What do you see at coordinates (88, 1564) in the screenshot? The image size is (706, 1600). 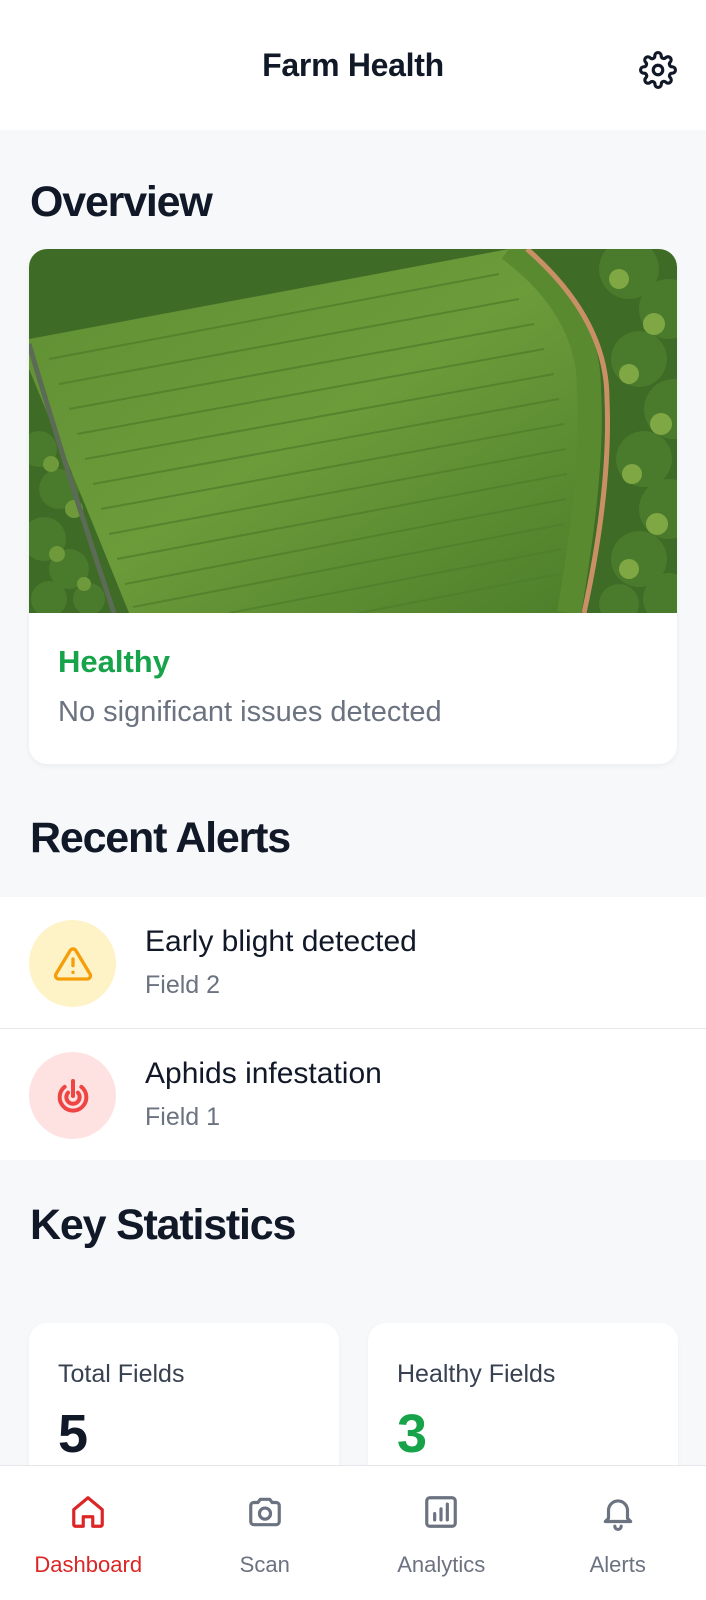 I see `nav-label: Dashboard` at bounding box center [88, 1564].